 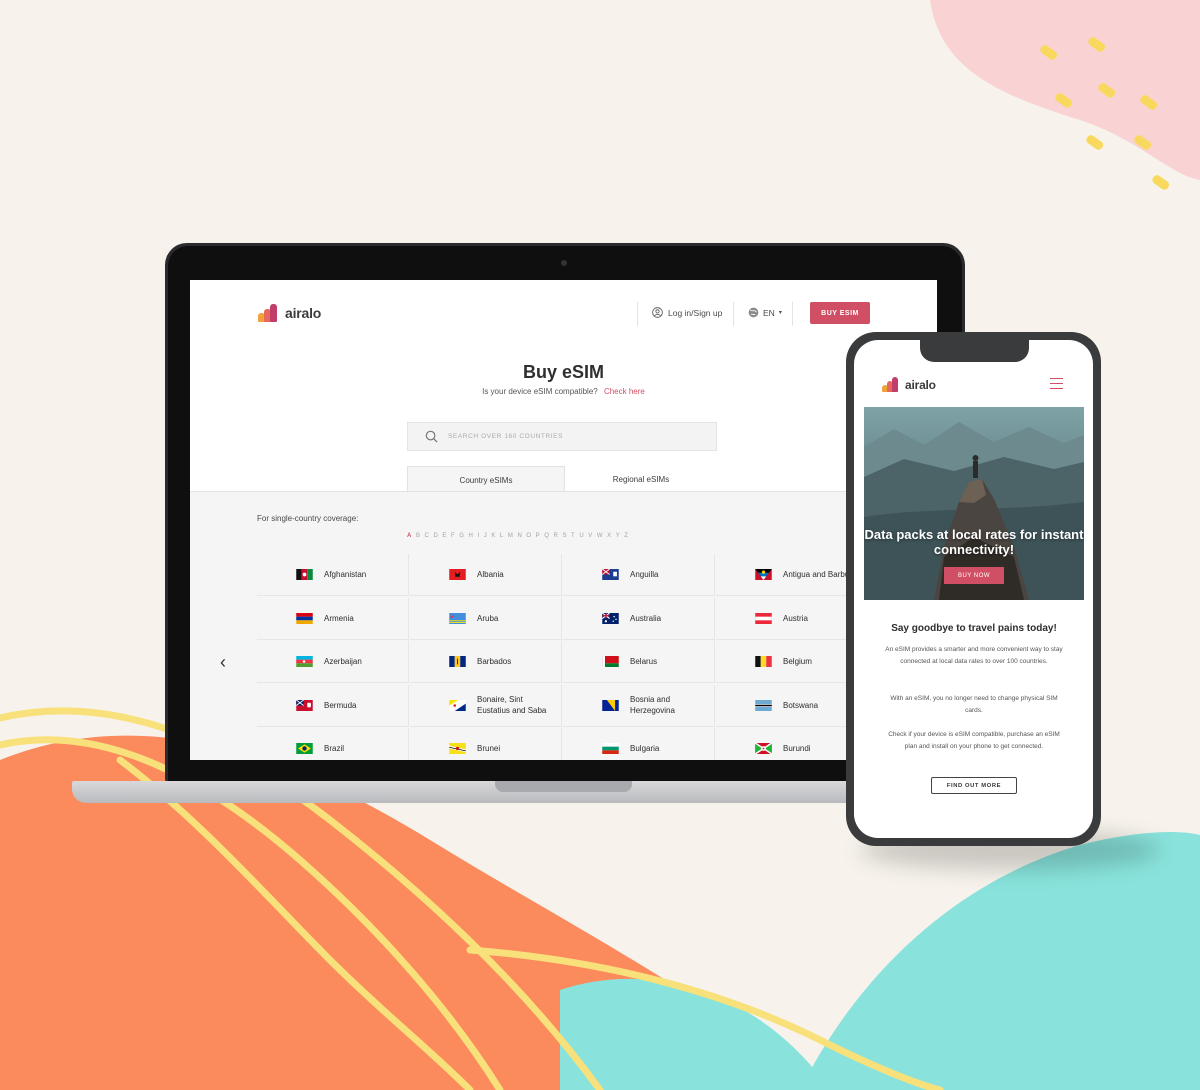 I want to click on country-item: Afghanistan, so click(x=333, y=575).